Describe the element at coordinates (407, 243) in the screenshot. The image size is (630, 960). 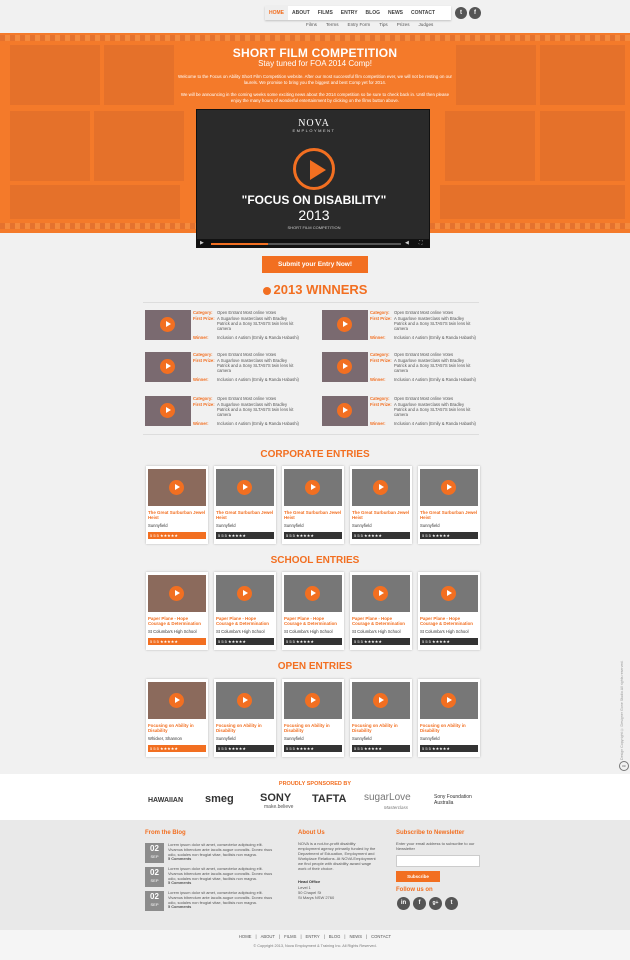
I see `volume-icon: ◀` at that location.